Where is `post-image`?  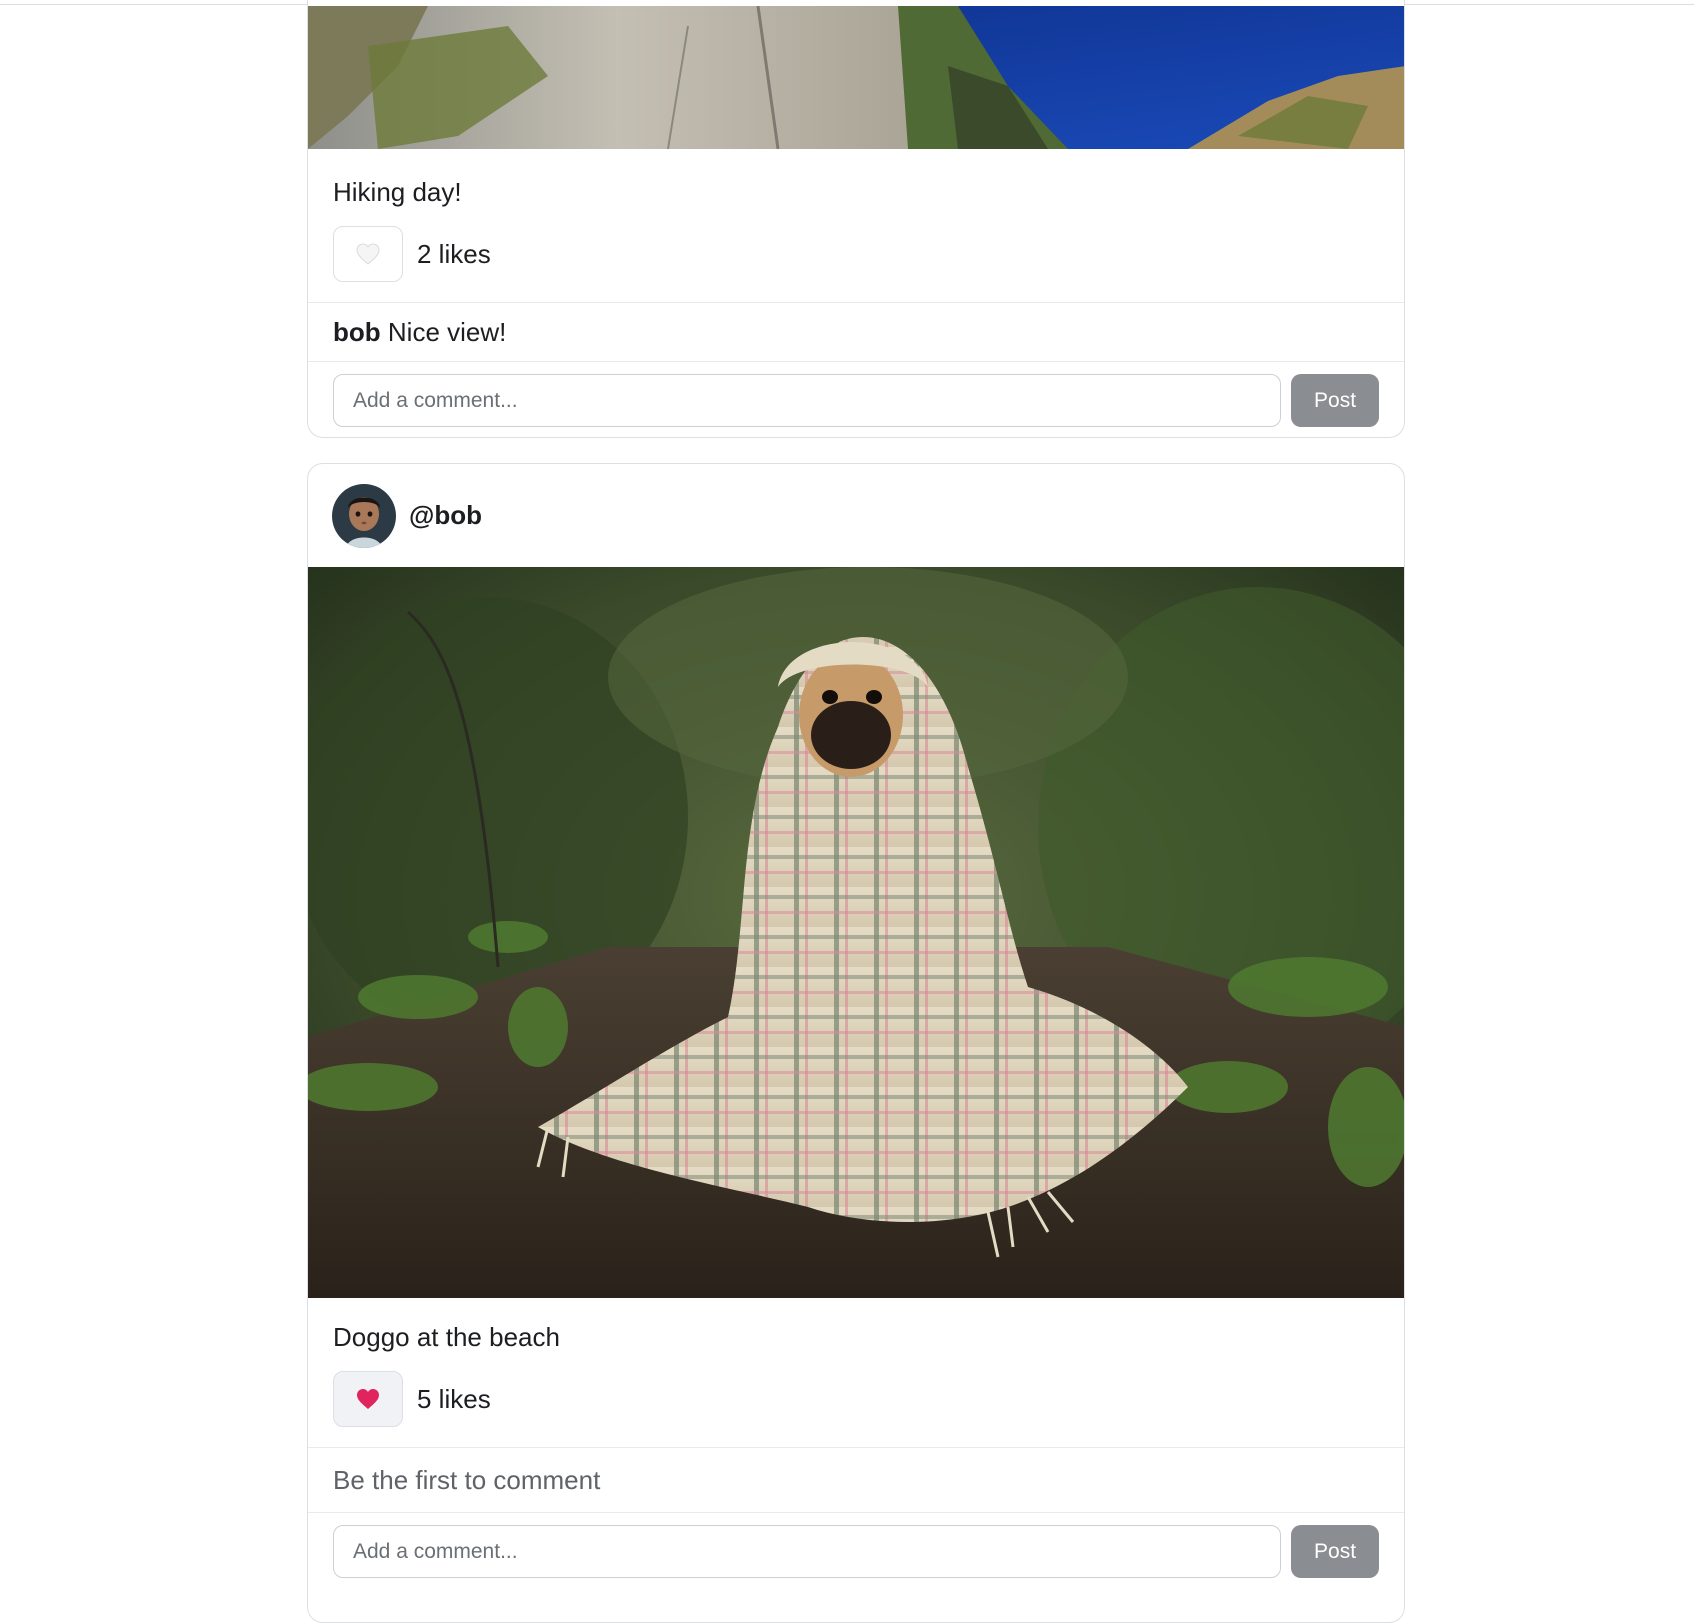 post-image is located at coordinates (856, 77).